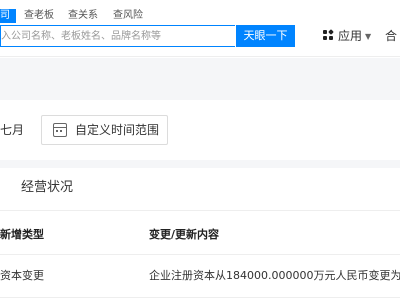 Image resolution: width=400 pixels, height=300 pixels. What do you see at coordinates (22, 234) in the screenshot?
I see `column-header-type: 新增类型` at bounding box center [22, 234].